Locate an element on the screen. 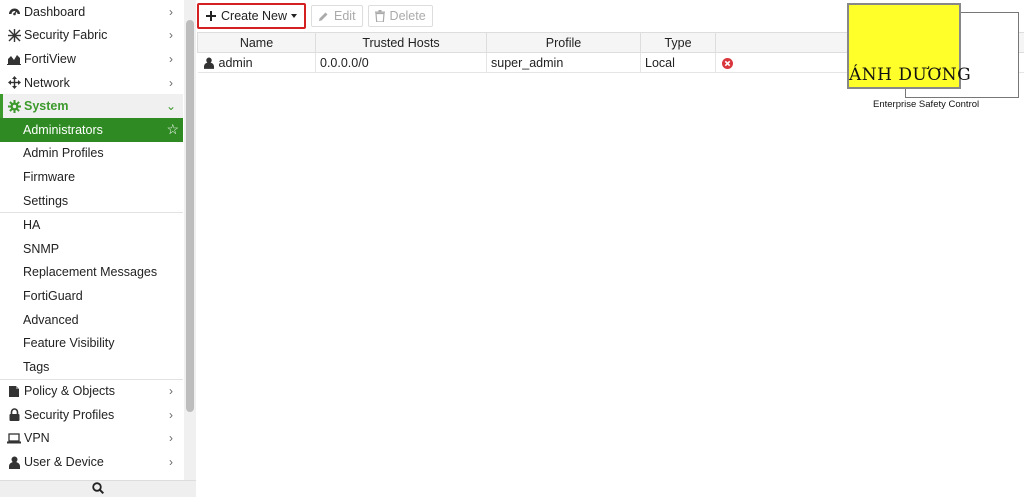 The height and width of the screenshot is (497, 1024). dashboard-icon is located at coordinates (14, 11).